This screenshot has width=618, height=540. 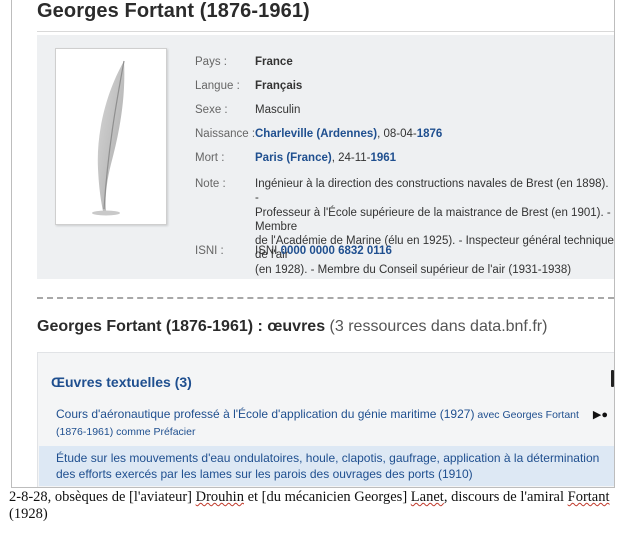 I want to click on author-portrait-placeholder, so click(x=111, y=136).